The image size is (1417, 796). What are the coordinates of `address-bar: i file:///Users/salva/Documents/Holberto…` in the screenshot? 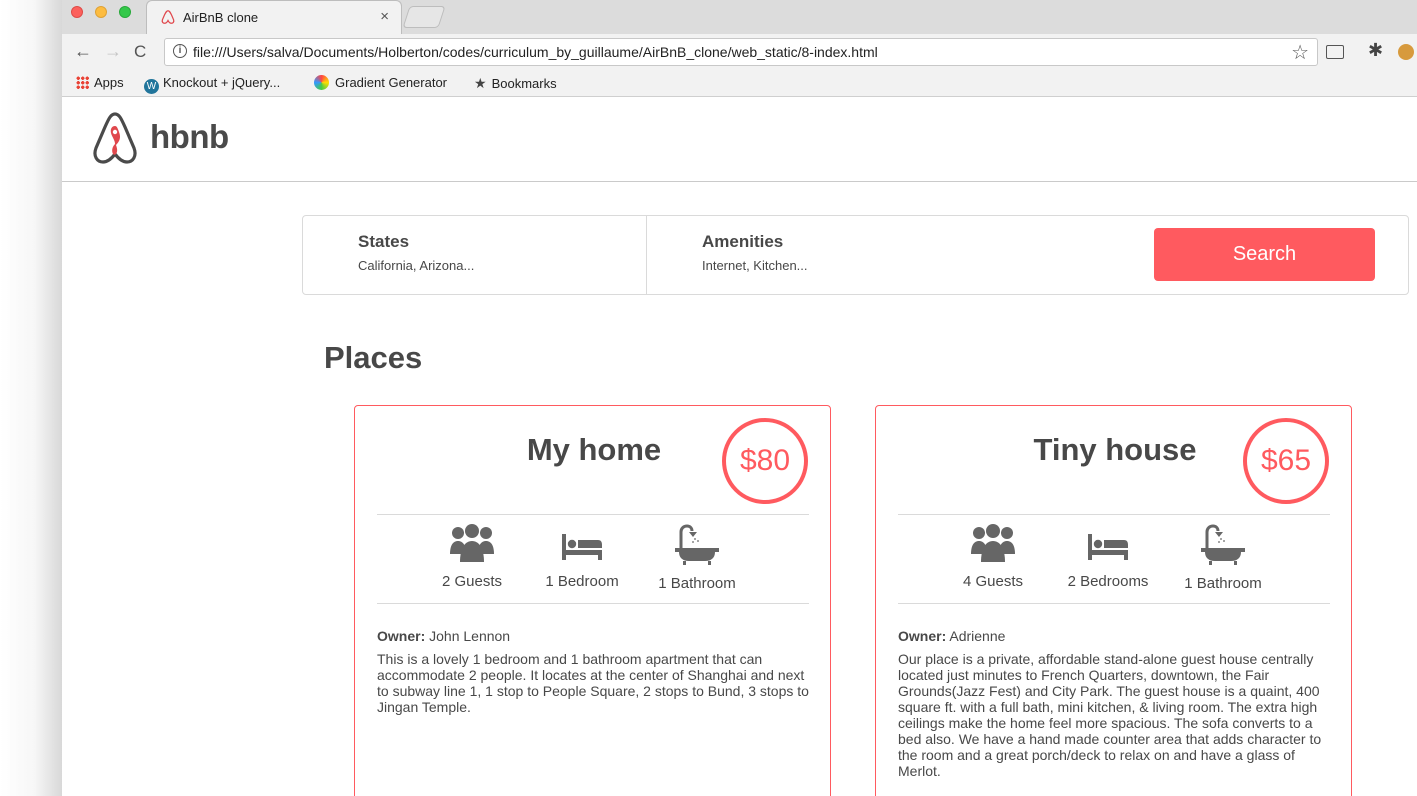 It's located at (741, 52).